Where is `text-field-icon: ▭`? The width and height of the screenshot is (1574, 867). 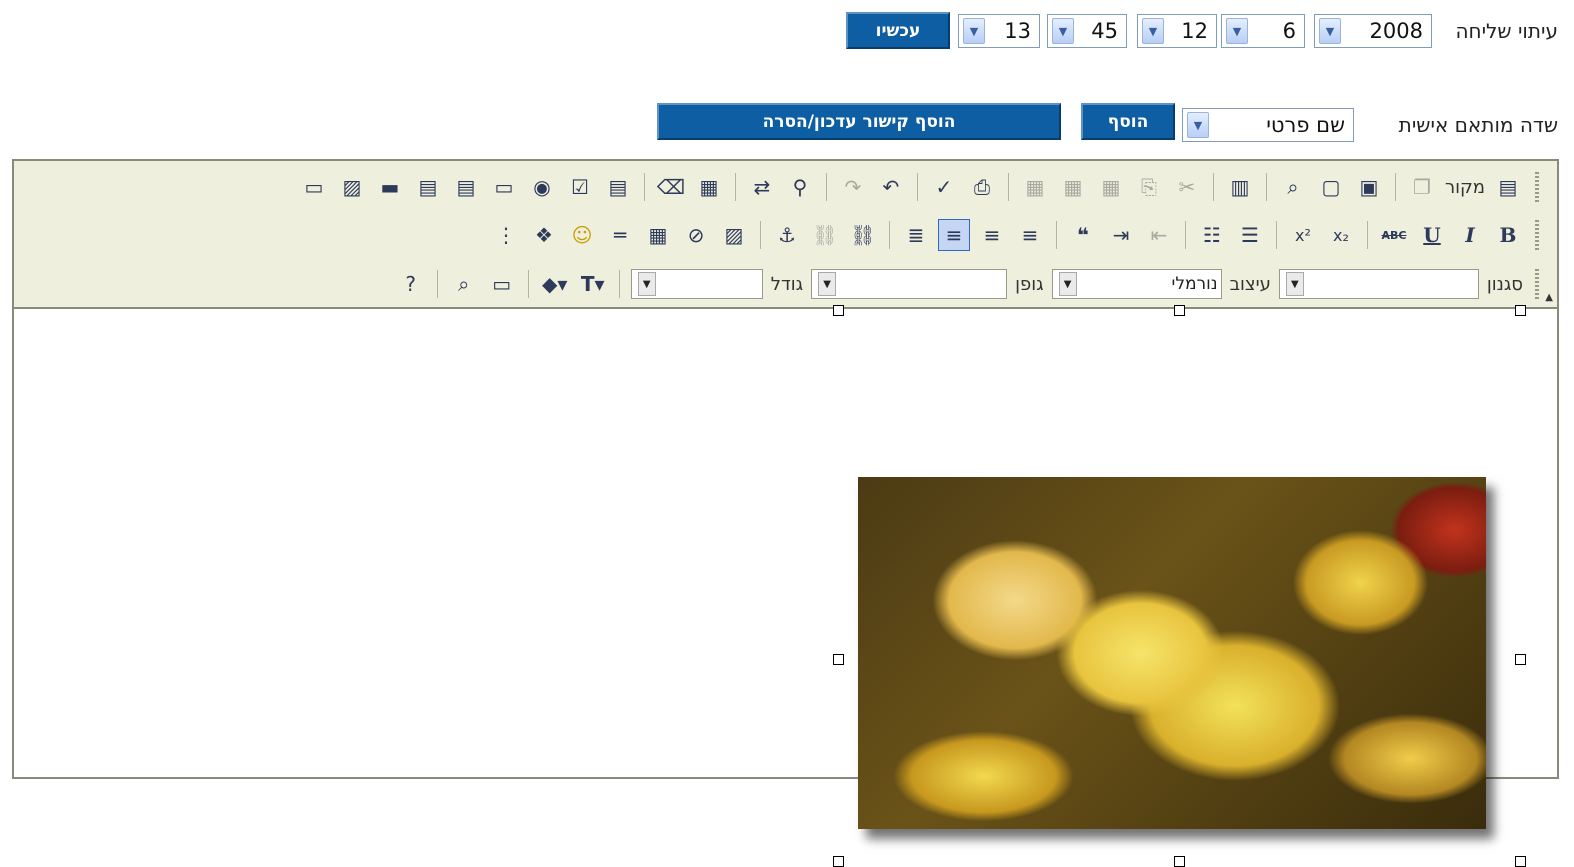 text-field-icon: ▭ is located at coordinates (504, 187).